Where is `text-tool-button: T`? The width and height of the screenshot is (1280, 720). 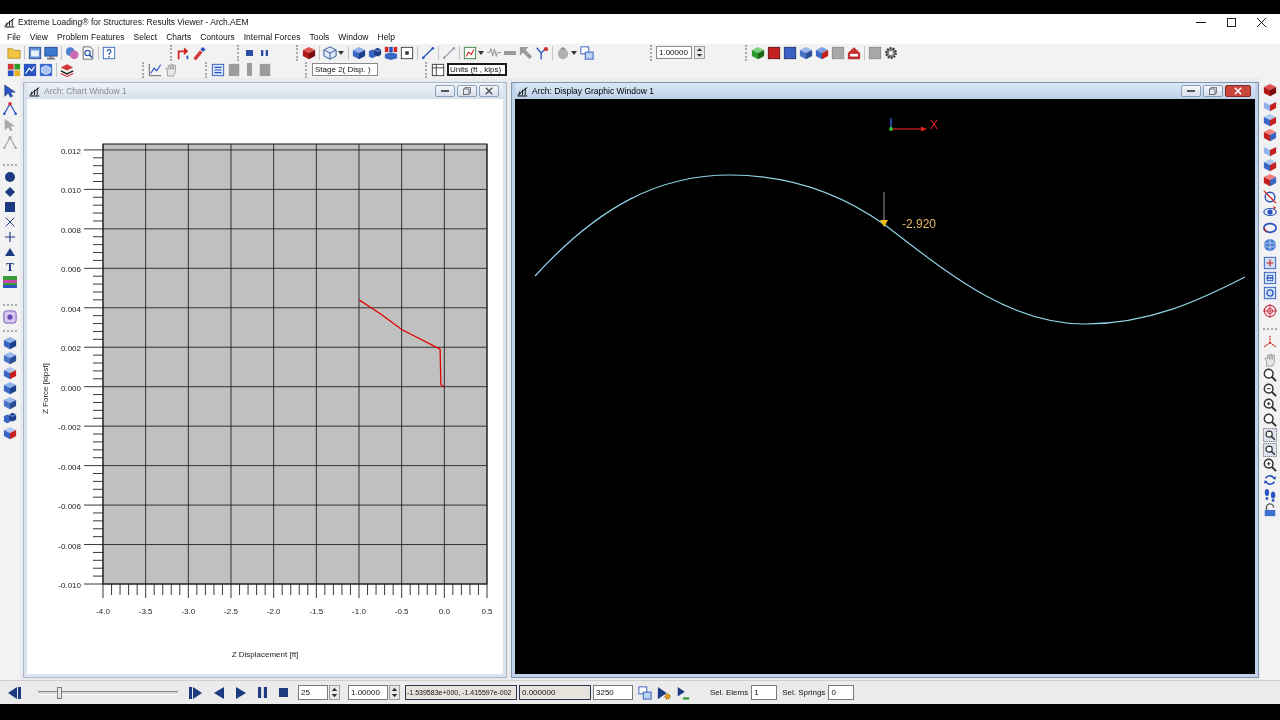
text-tool-button: T is located at coordinates (10, 267).